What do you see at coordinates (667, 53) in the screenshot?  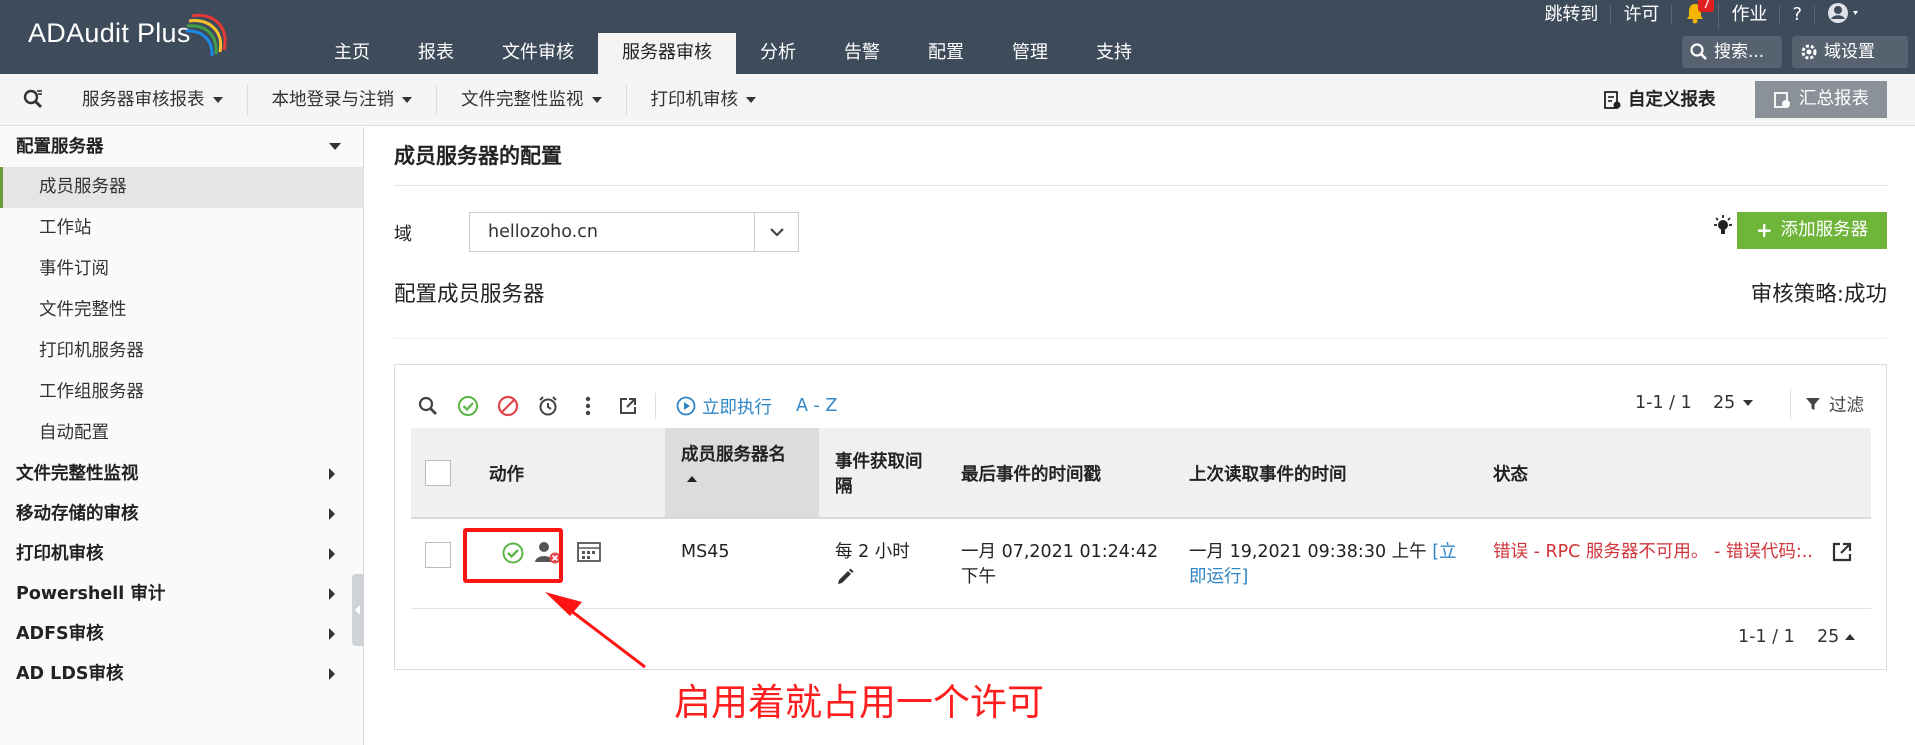 I see `tab-server-audit: 服务器审核` at bounding box center [667, 53].